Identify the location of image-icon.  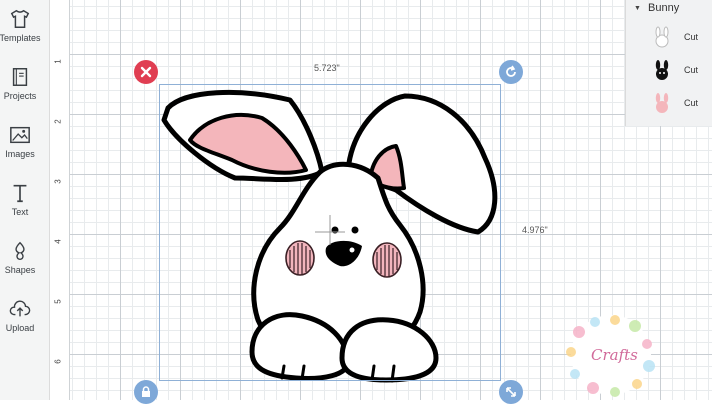
(20, 135).